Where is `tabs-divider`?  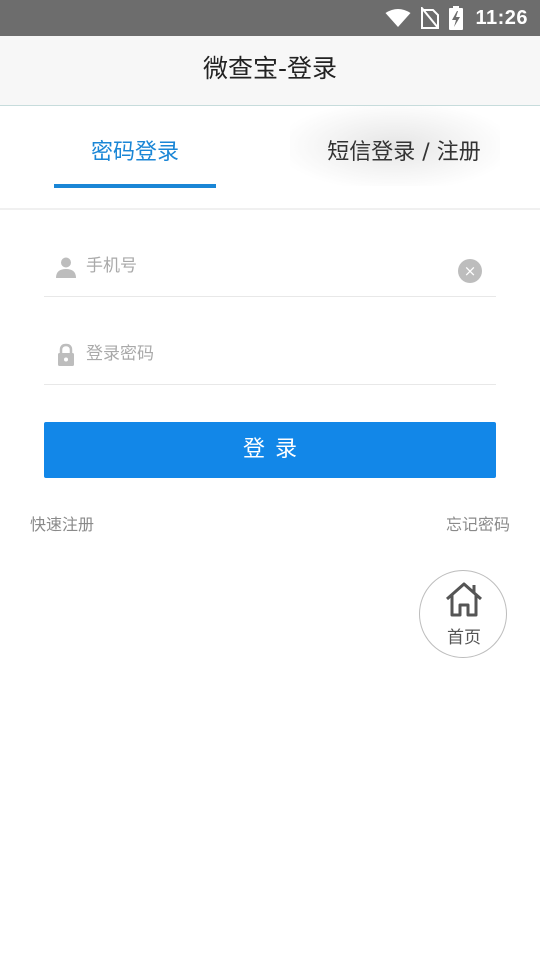 tabs-divider is located at coordinates (270, 209).